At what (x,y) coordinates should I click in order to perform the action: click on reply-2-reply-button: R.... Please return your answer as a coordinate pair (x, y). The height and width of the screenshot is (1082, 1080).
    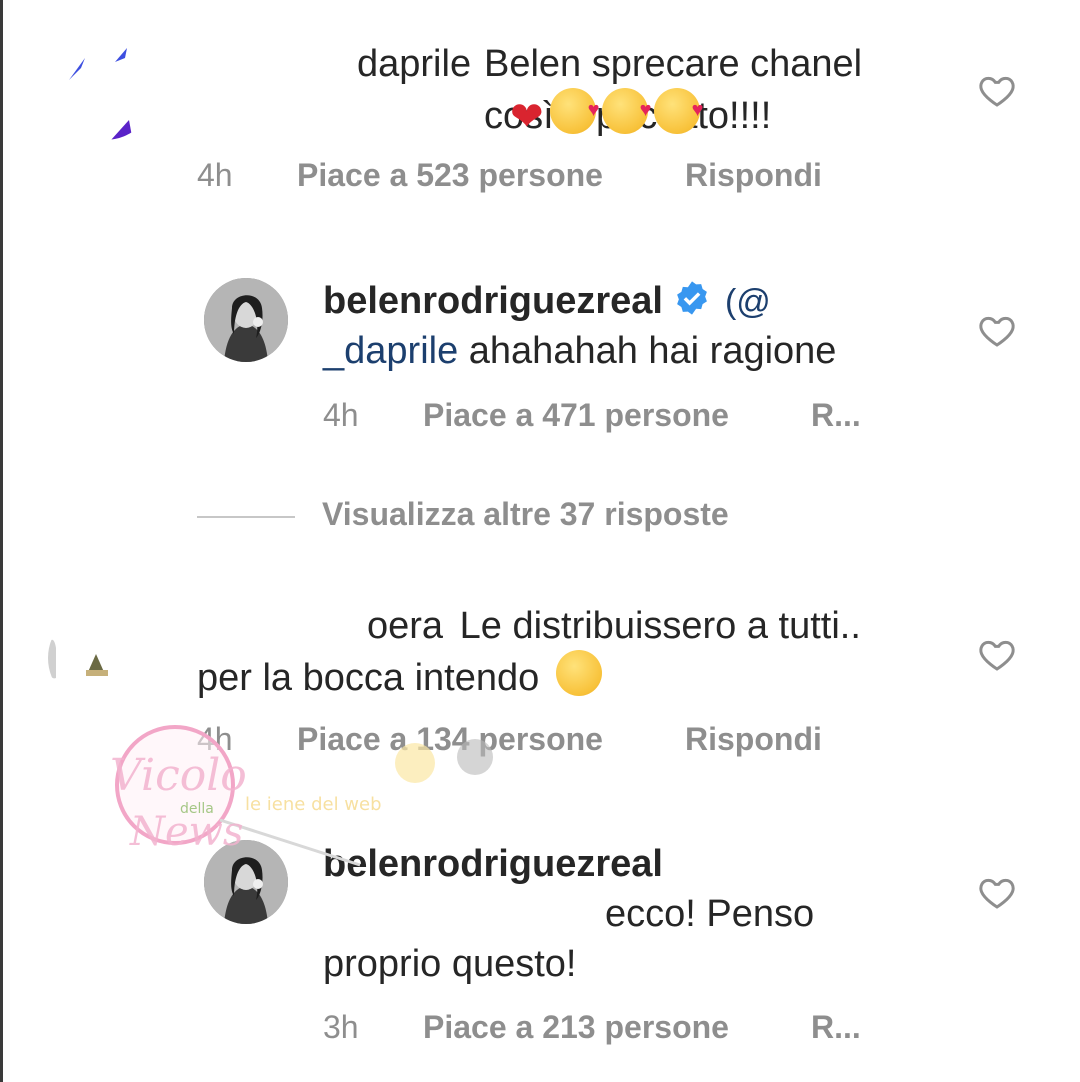
    Looking at the image, I should click on (836, 1027).